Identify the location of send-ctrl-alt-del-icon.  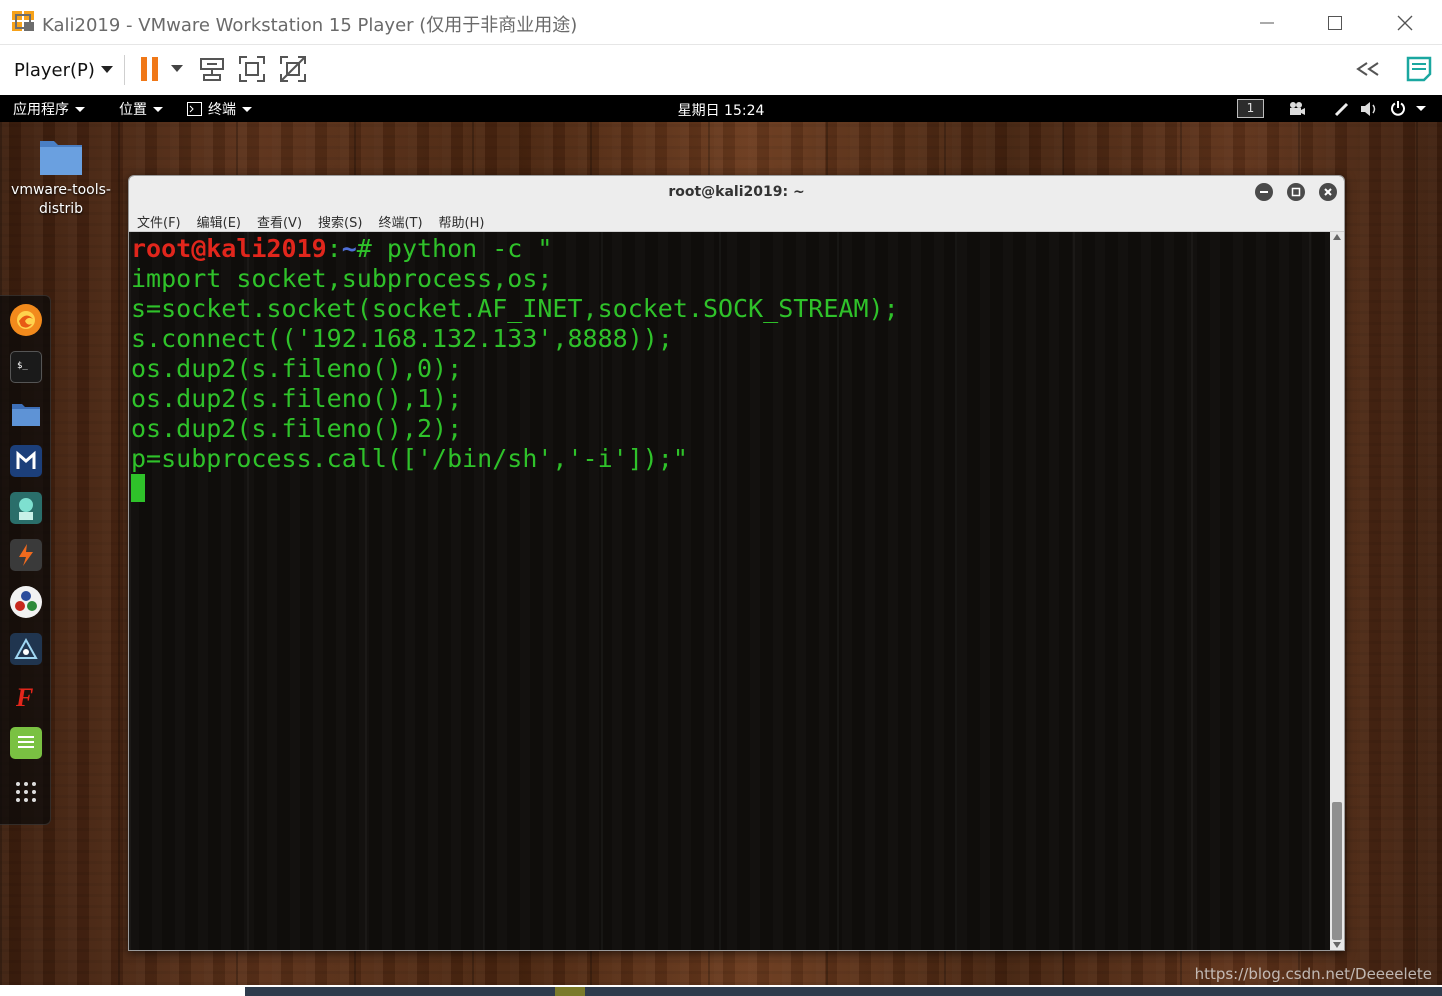
(212, 69).